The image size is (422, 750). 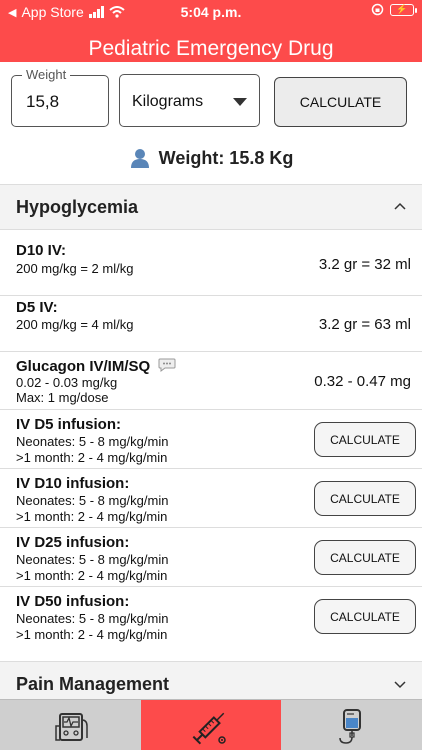 What do you see at coordinates (93, 684) in the screenshot?
I see `section-title: Pain Management` at bounding box center [93, 684].